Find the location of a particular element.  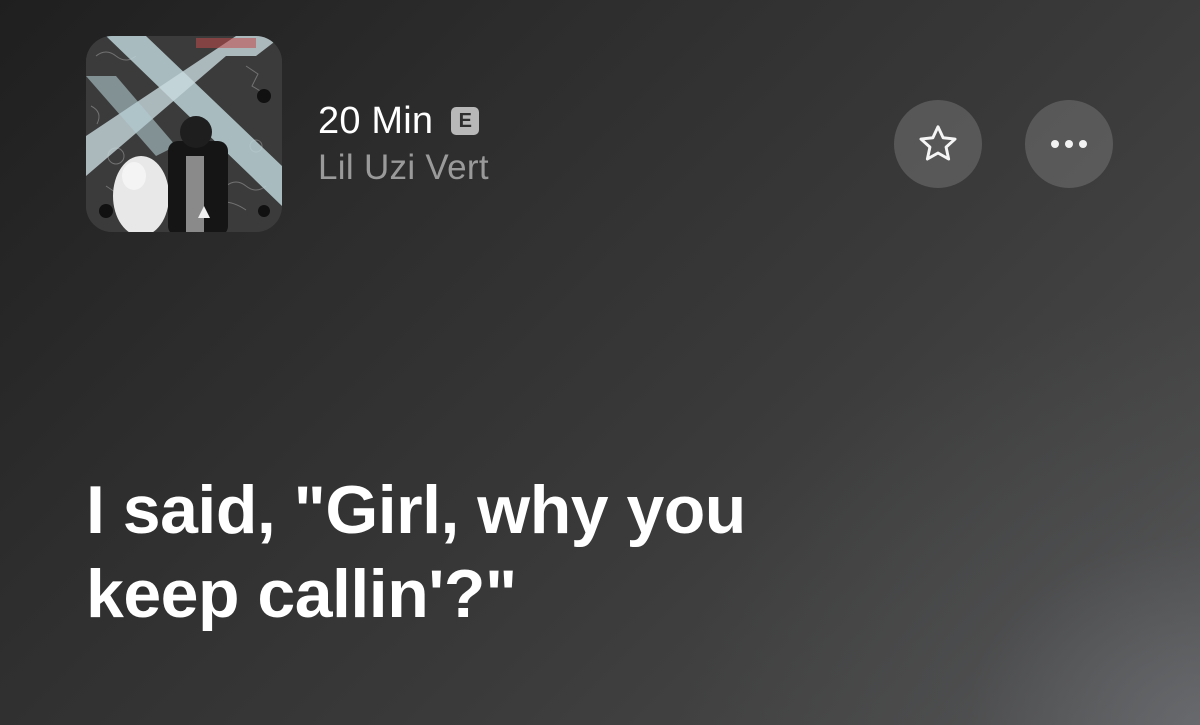

ellipsis-icon is located at coordinates (1069, 144).